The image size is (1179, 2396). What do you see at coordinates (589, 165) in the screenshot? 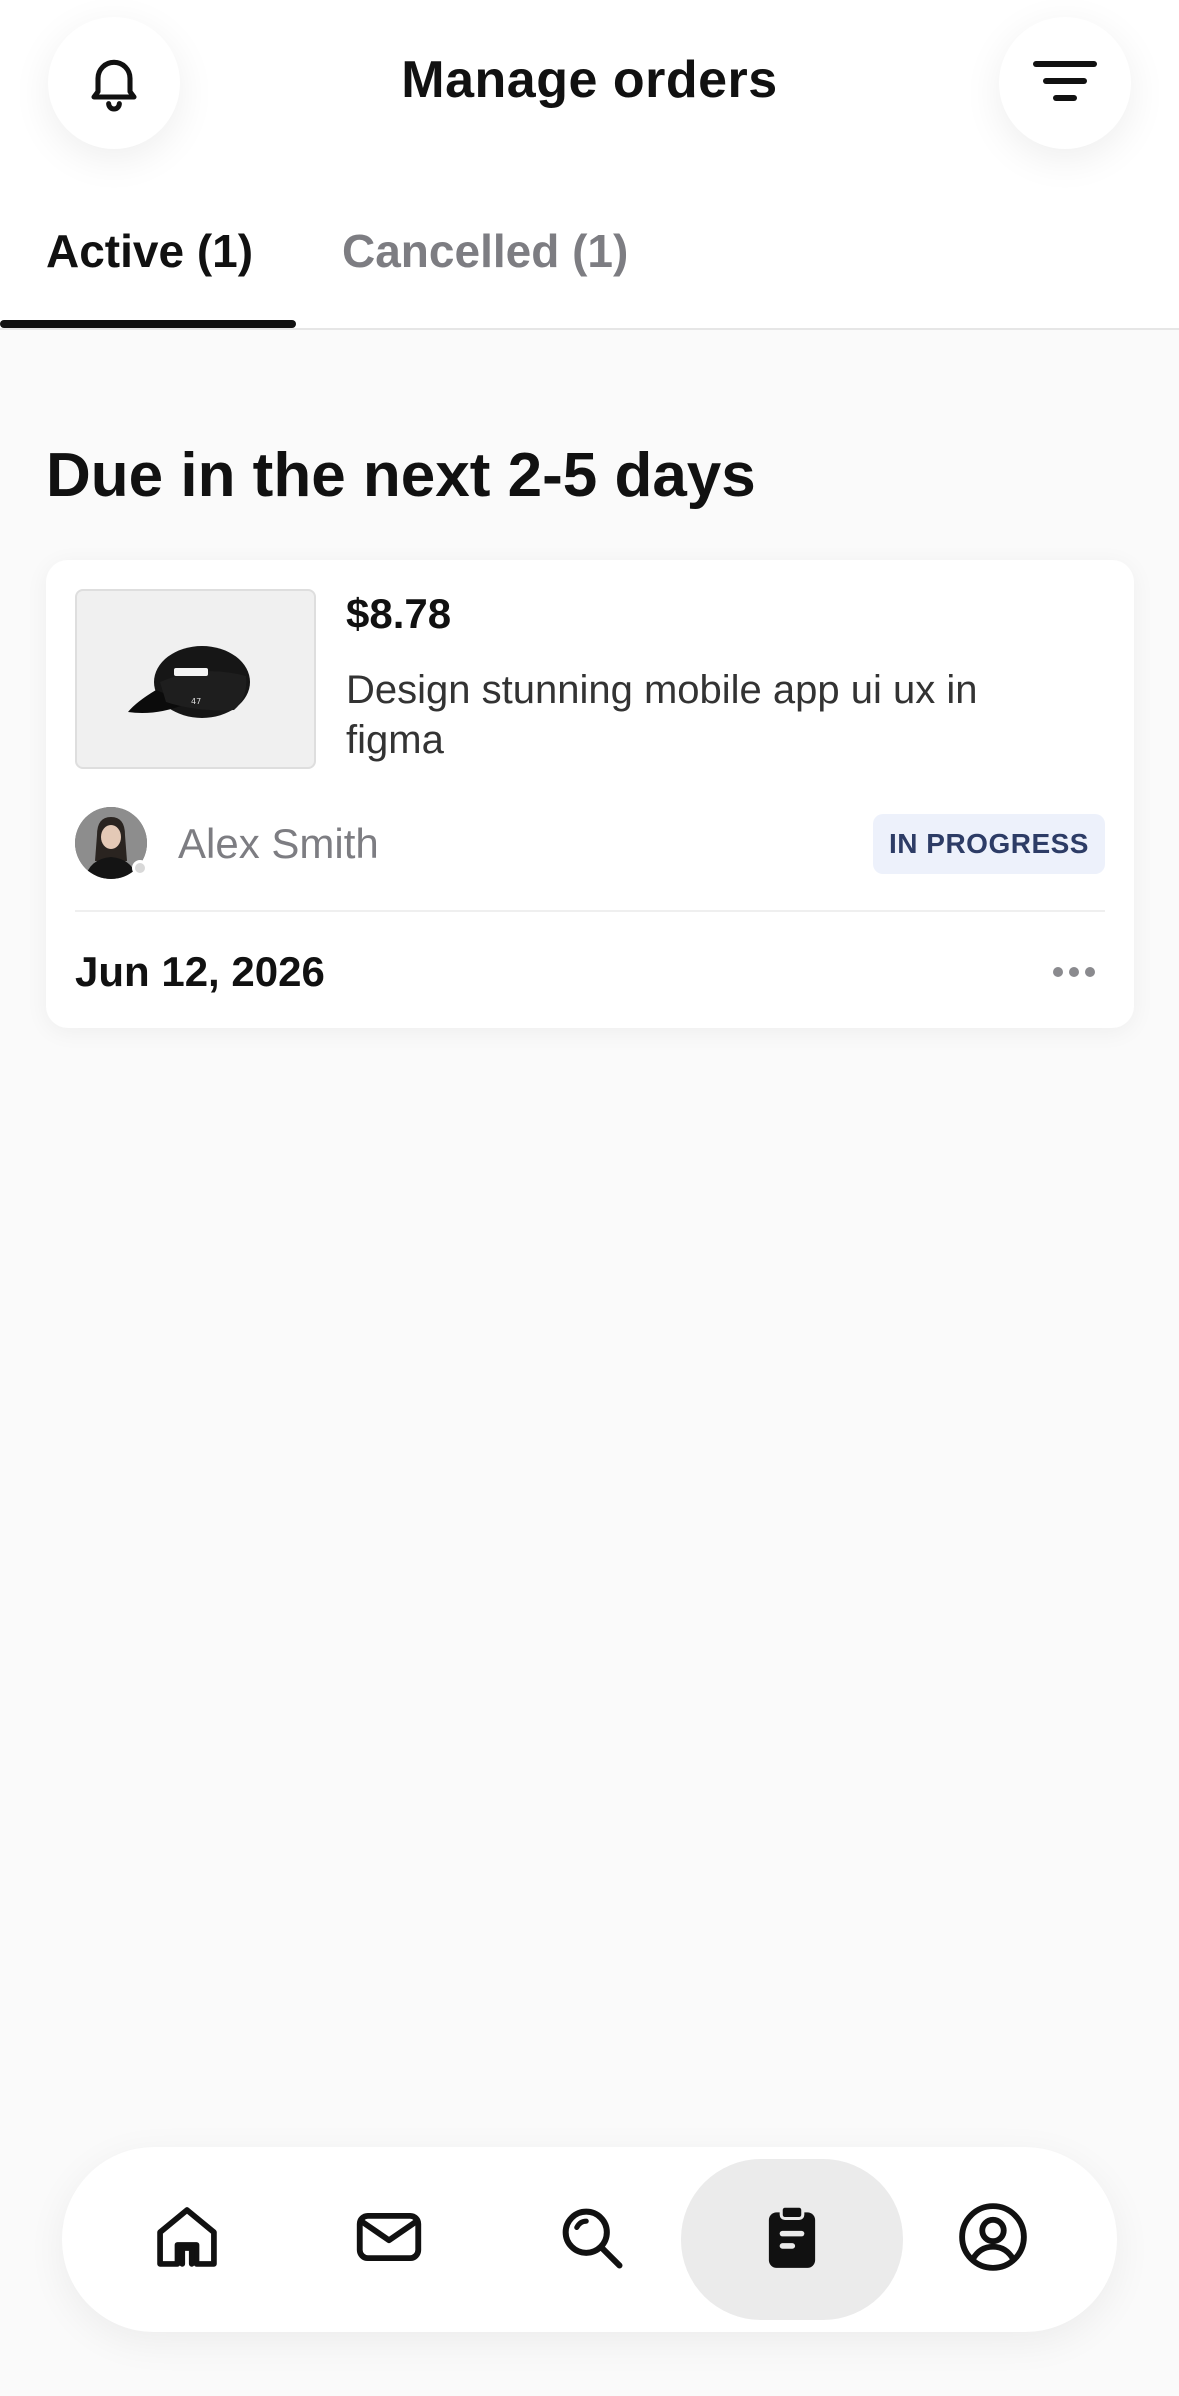
I see `header: Manage orders Active (1) Cancelled (1)` at bounding box center [589, 165].